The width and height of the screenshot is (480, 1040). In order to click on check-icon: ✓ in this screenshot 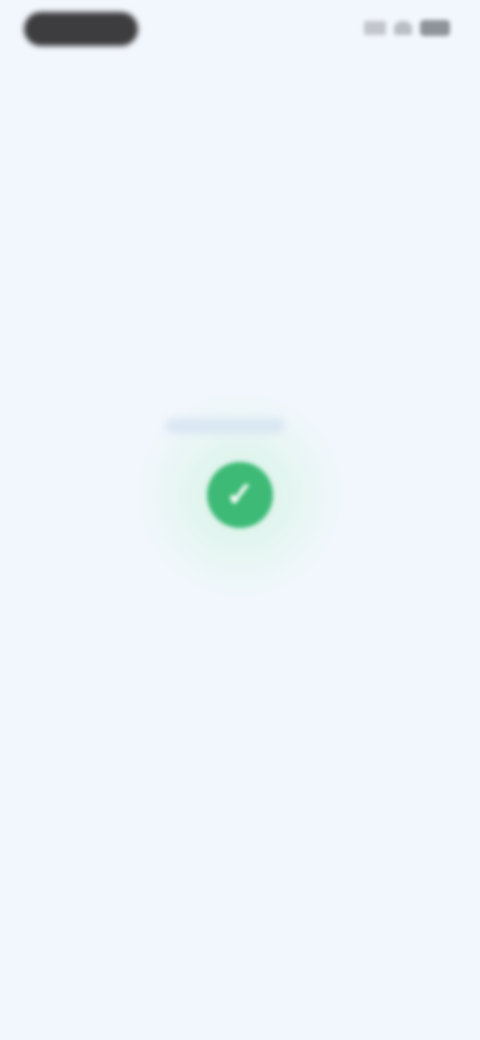, I will do `click(240, 495)`.